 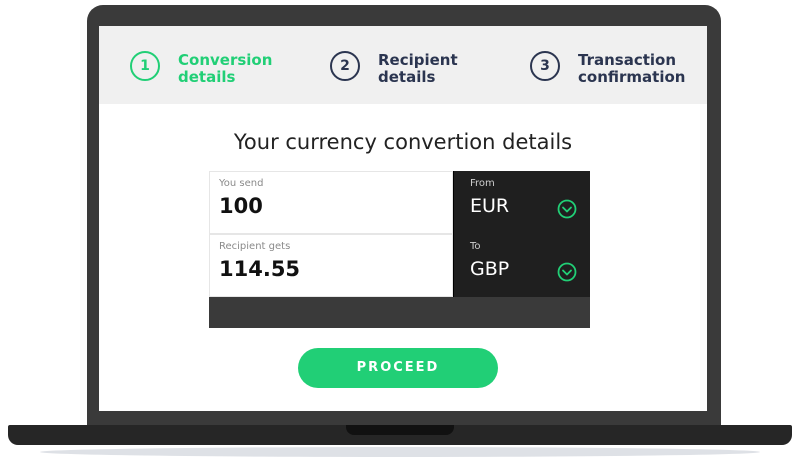 What do you see at coordinates (400, 452) in the screenshot?
I see `laptop-shadow` at bounding box center [400, 452].